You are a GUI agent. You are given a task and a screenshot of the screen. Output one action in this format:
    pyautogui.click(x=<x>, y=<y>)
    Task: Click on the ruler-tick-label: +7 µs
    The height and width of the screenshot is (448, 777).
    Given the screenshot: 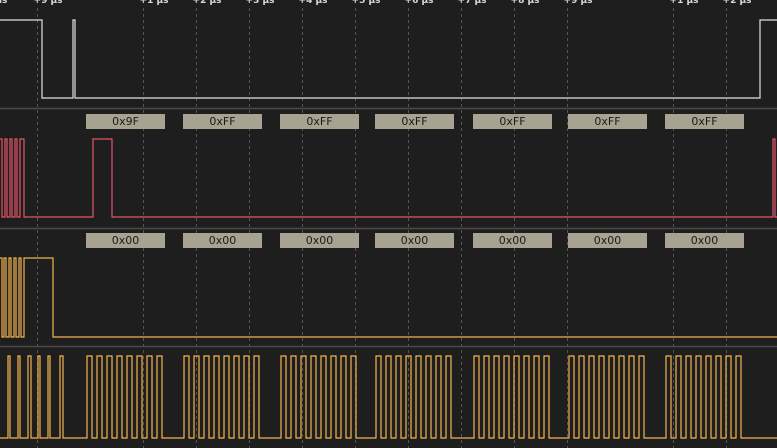 What is the action you would take?
    pyautogui.click(x=472, y=3)
    